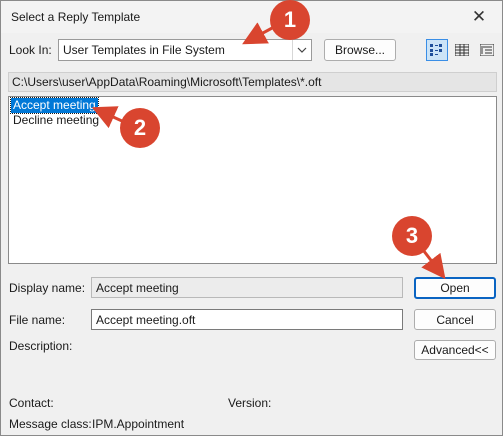 The image size is (503, 436). What do you see at coordinates (251, 17) in the screenshot?
I see `title-bar: Select a Reply Template ✕` at bounding box center [251, 17].